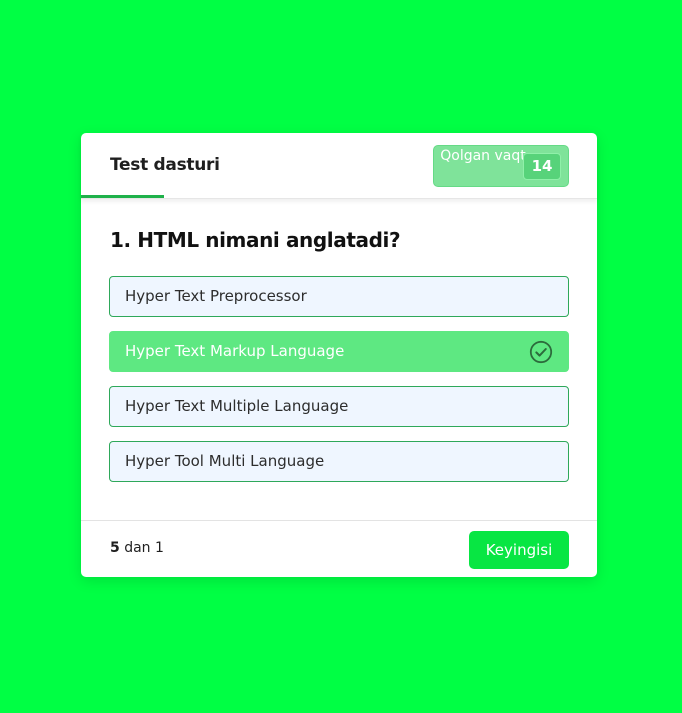  Describe the element at coordinates (339, 548) in the screenshot. I see `quiz-footer: 5 dan 1 Keyingisi` at that location.